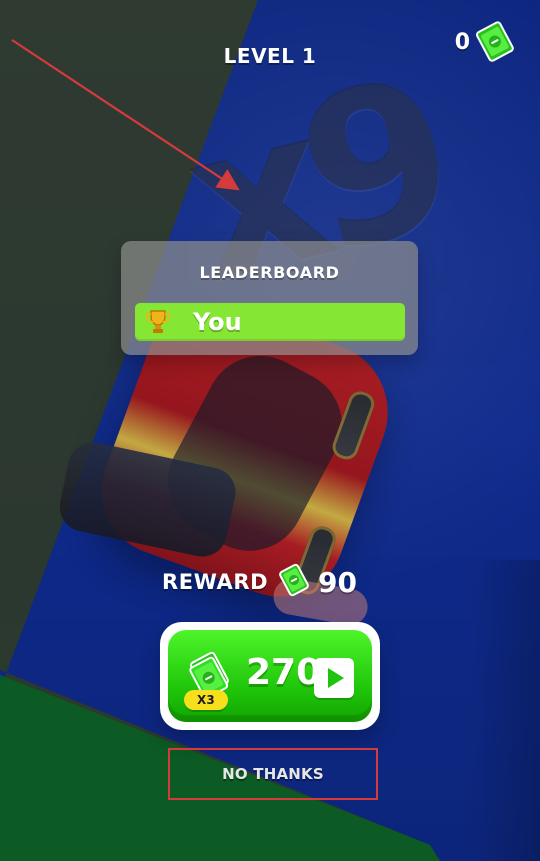 Image resolution: width=540 pixels, height=861 pixels. I want to click on no-thanks-label: NO THANKS, so click(273, 774).